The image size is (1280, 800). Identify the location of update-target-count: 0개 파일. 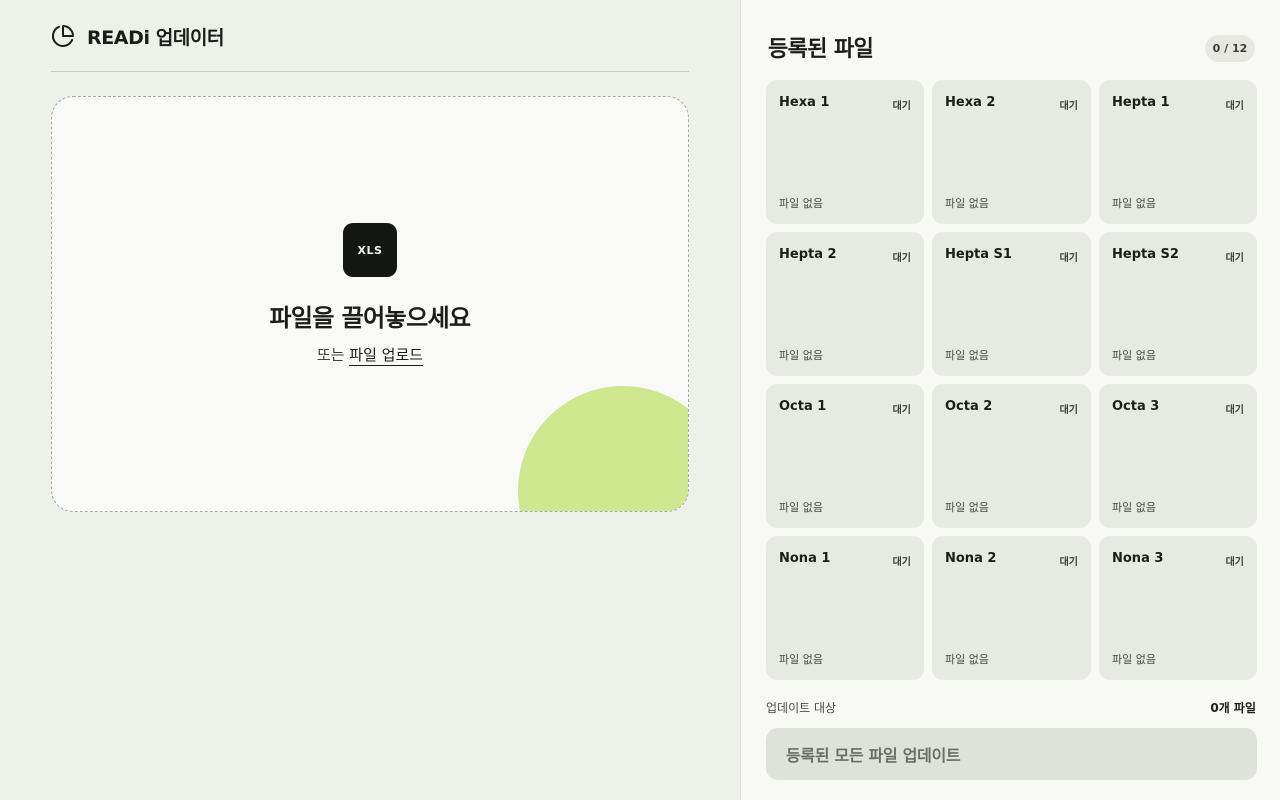
(1233, 708).